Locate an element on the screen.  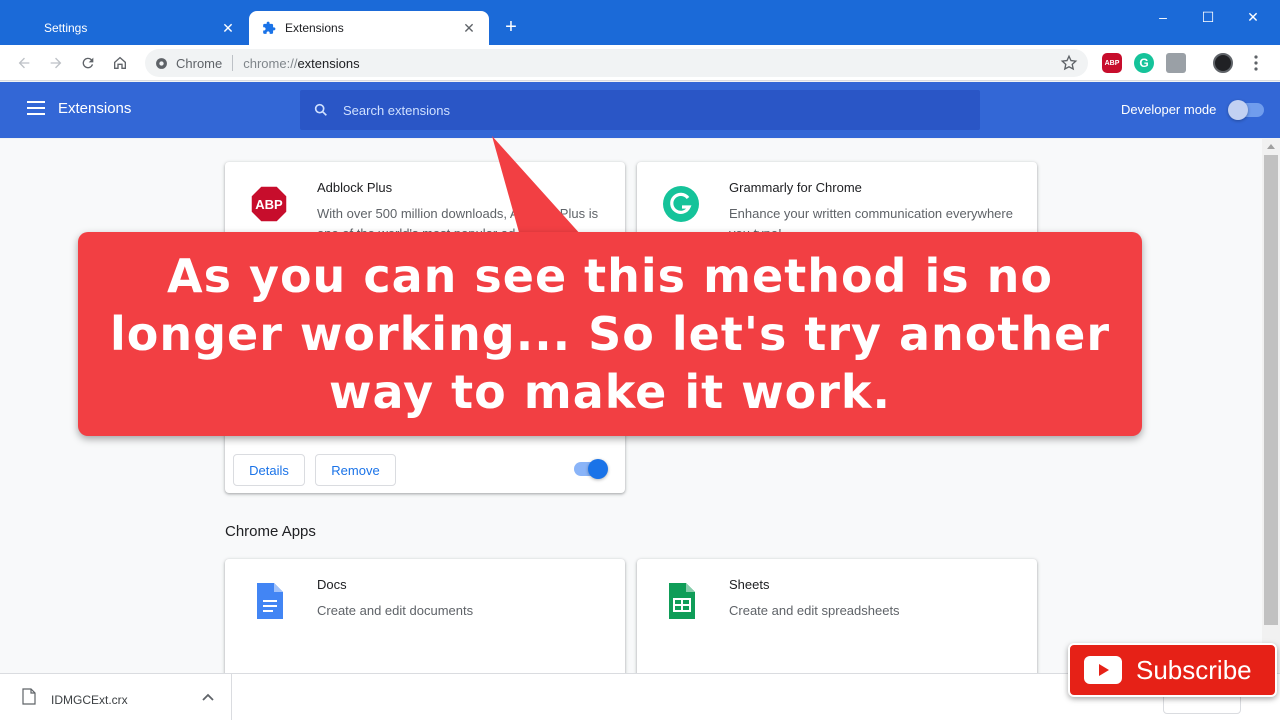
bookmark-star-icon is located at coordinates (1069, 63).